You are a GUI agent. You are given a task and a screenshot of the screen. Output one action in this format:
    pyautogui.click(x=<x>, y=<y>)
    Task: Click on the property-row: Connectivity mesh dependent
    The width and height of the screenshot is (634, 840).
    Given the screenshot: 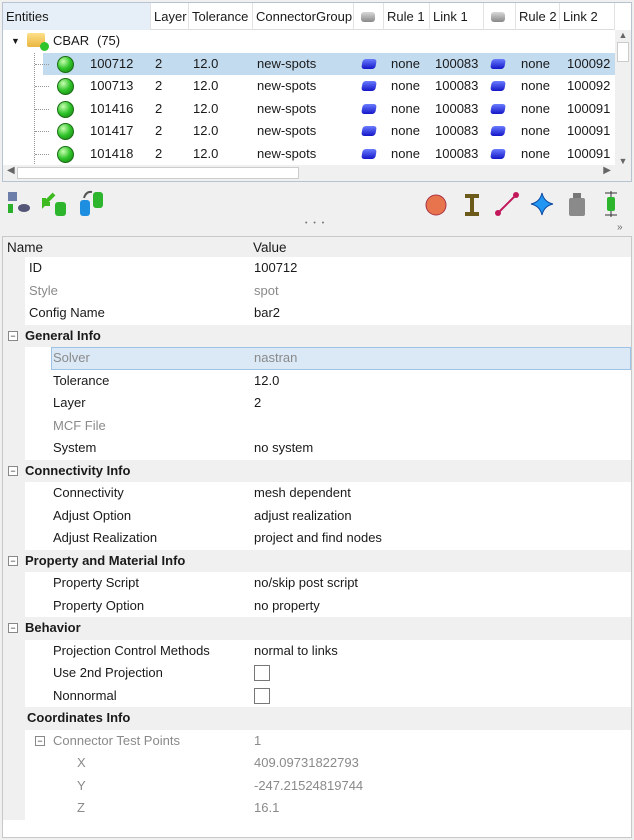 What is the action you would take?
    pyautogui.click(x=317, y=493)
    